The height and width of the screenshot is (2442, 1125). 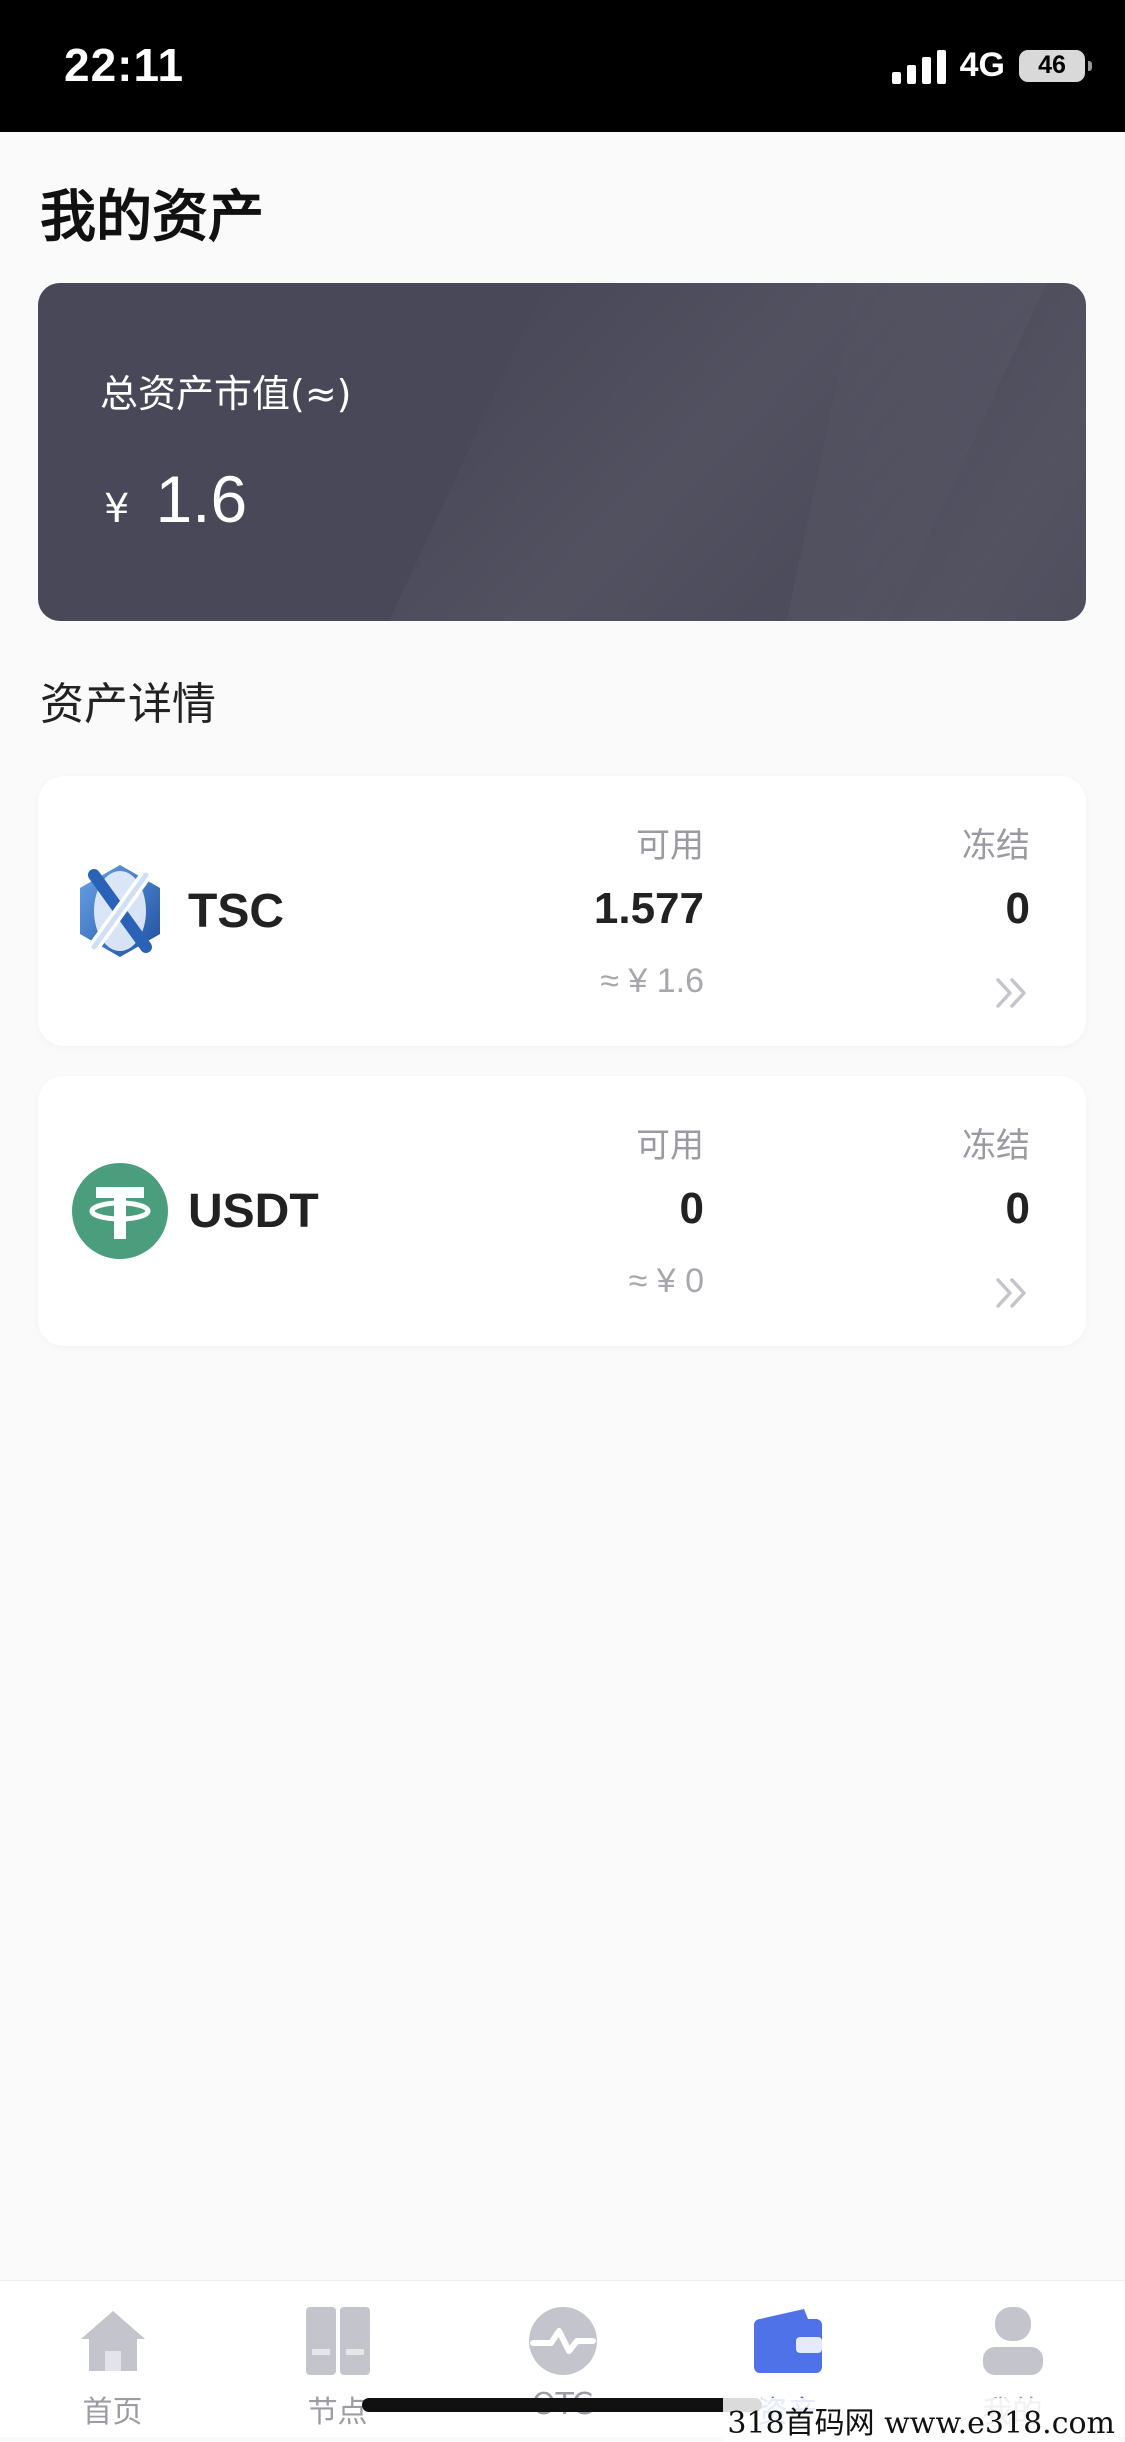 I want to click on status-indicators: 4G 46, so click(x=991, y=65).